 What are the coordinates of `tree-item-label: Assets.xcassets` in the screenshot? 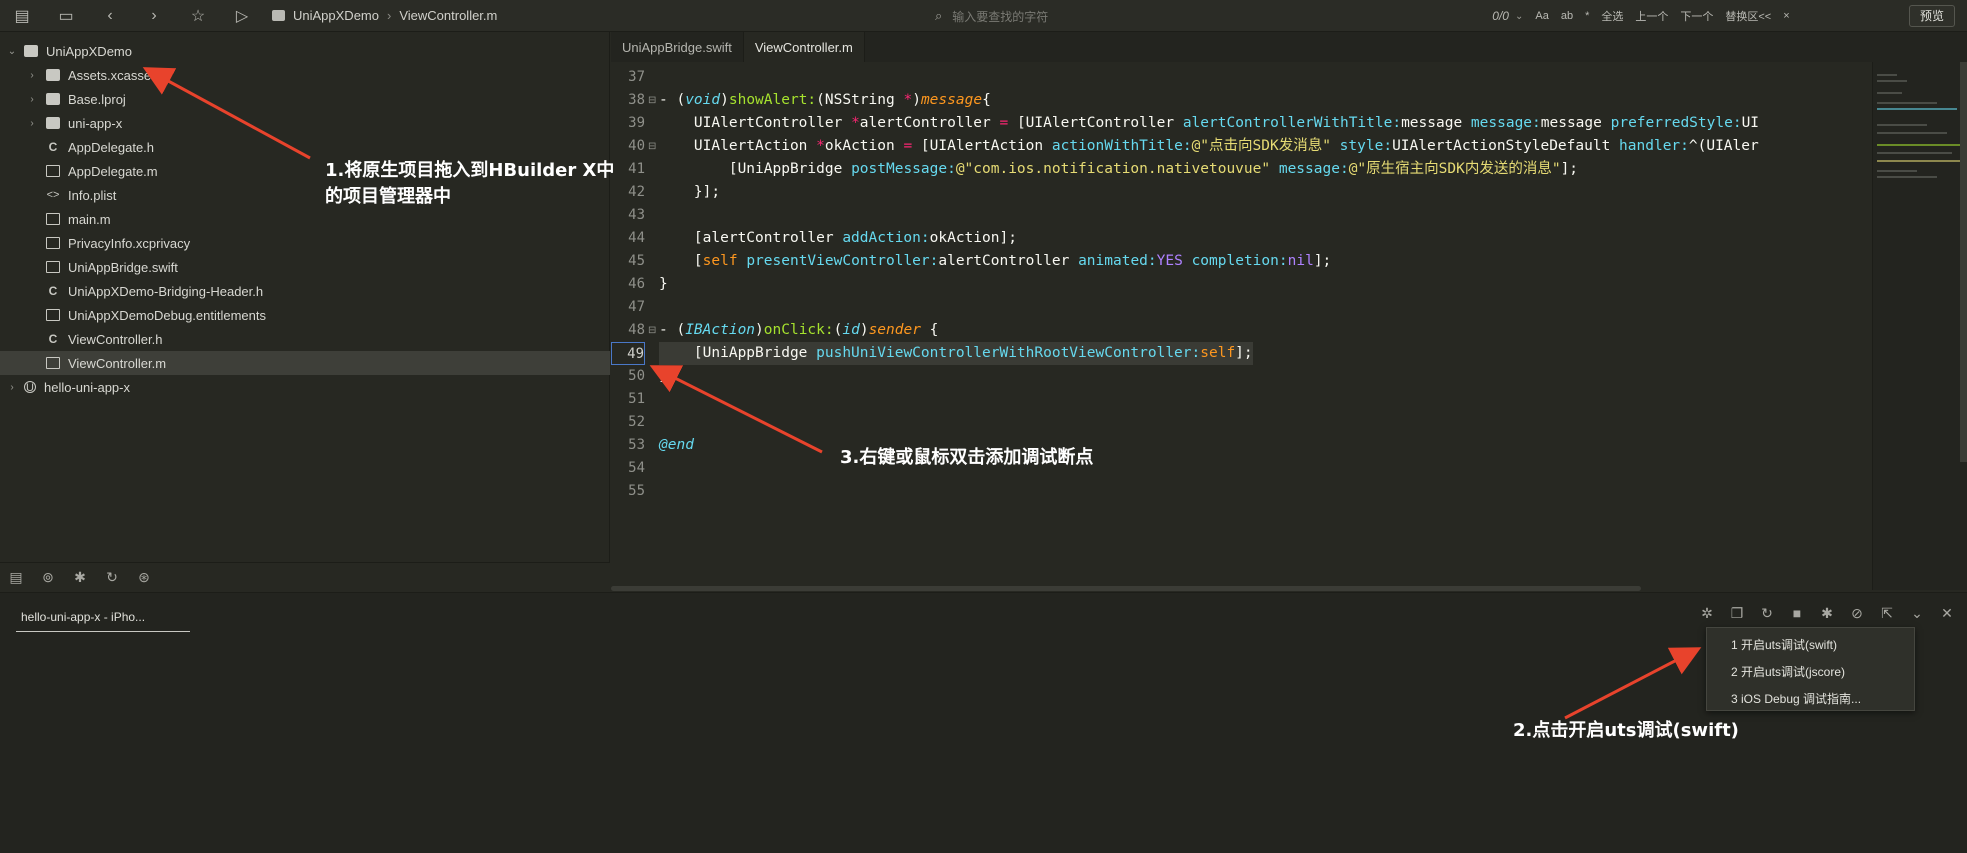 It's located at (115, 75).